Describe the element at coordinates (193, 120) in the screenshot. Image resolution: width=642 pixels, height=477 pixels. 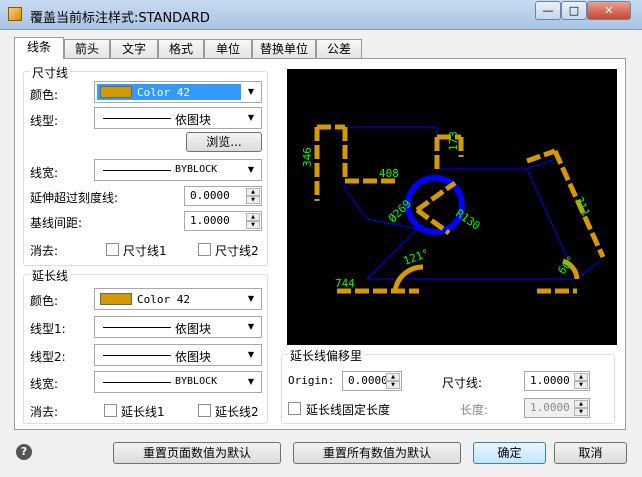
I see `dim-linetype-value: 依图块` at that location.